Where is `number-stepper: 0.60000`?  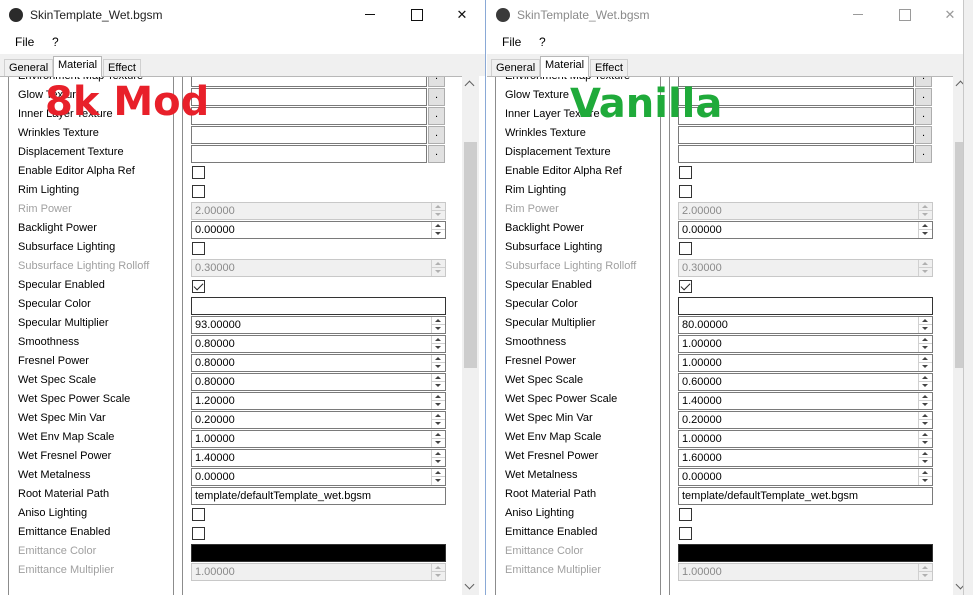
number-stepper: 0.60000 is located at coordinates (805, 382).